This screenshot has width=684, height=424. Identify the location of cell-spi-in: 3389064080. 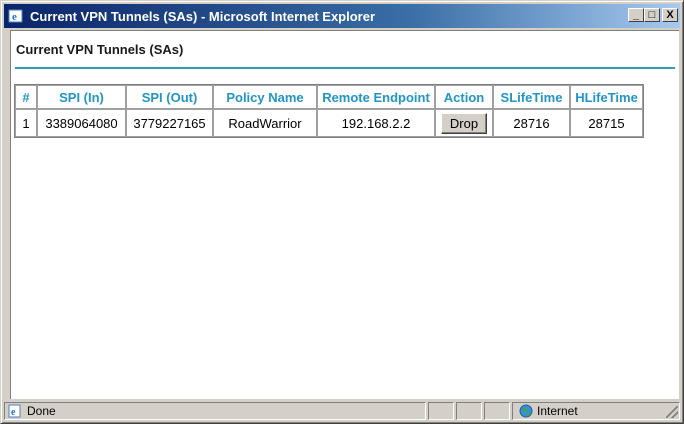
(81, 123).